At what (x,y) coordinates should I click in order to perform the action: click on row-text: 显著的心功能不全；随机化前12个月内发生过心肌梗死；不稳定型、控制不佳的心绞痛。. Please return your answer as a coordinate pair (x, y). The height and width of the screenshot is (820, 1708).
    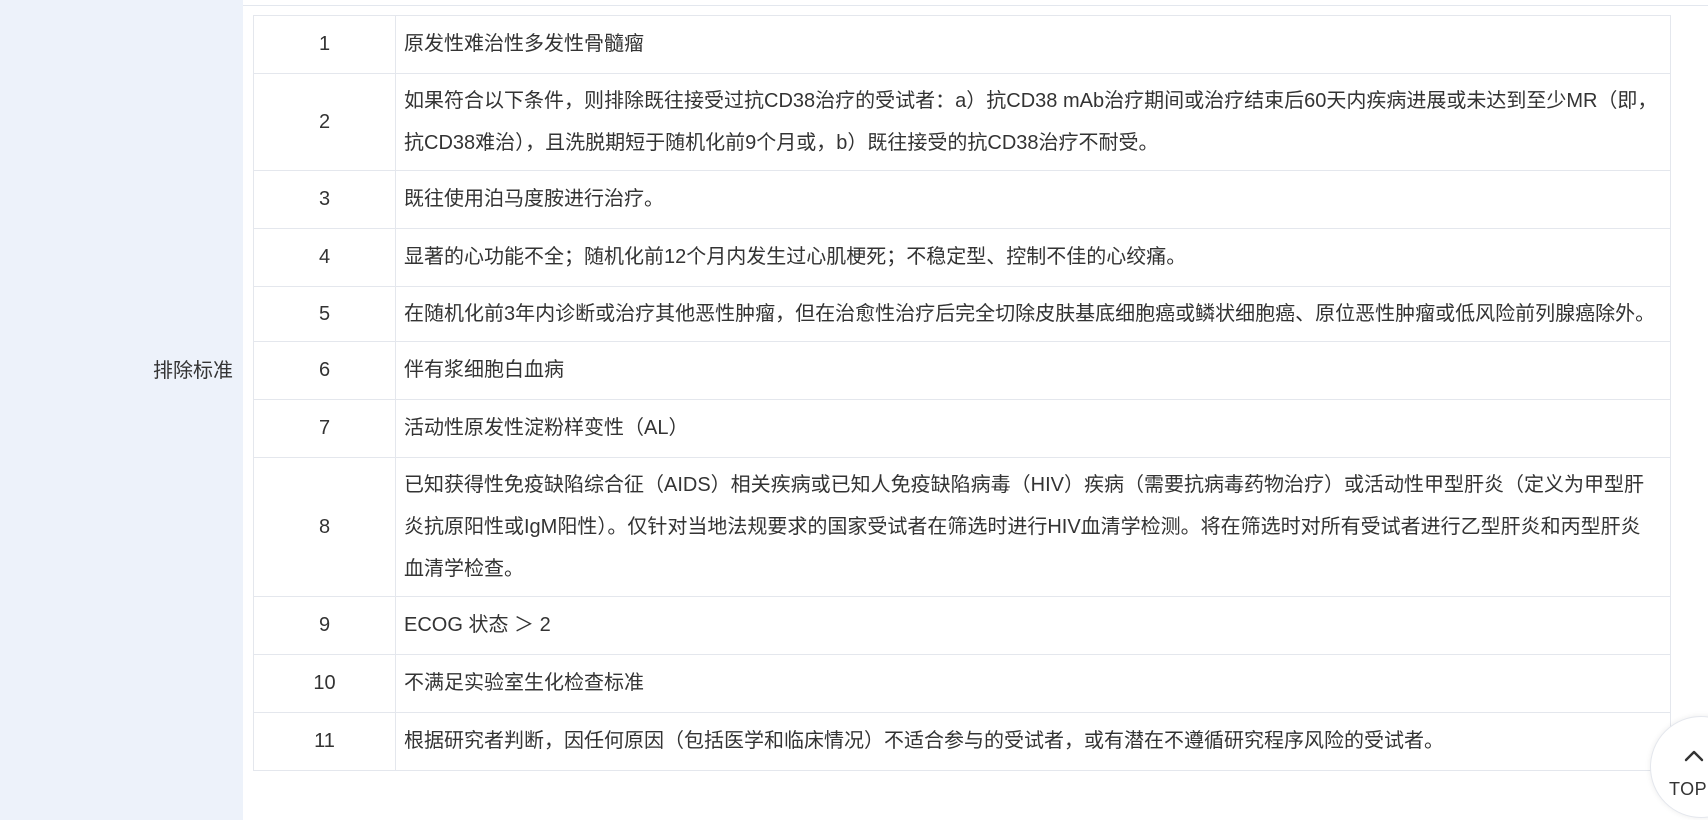
    Looking at the image, I should click on (1033, 257).